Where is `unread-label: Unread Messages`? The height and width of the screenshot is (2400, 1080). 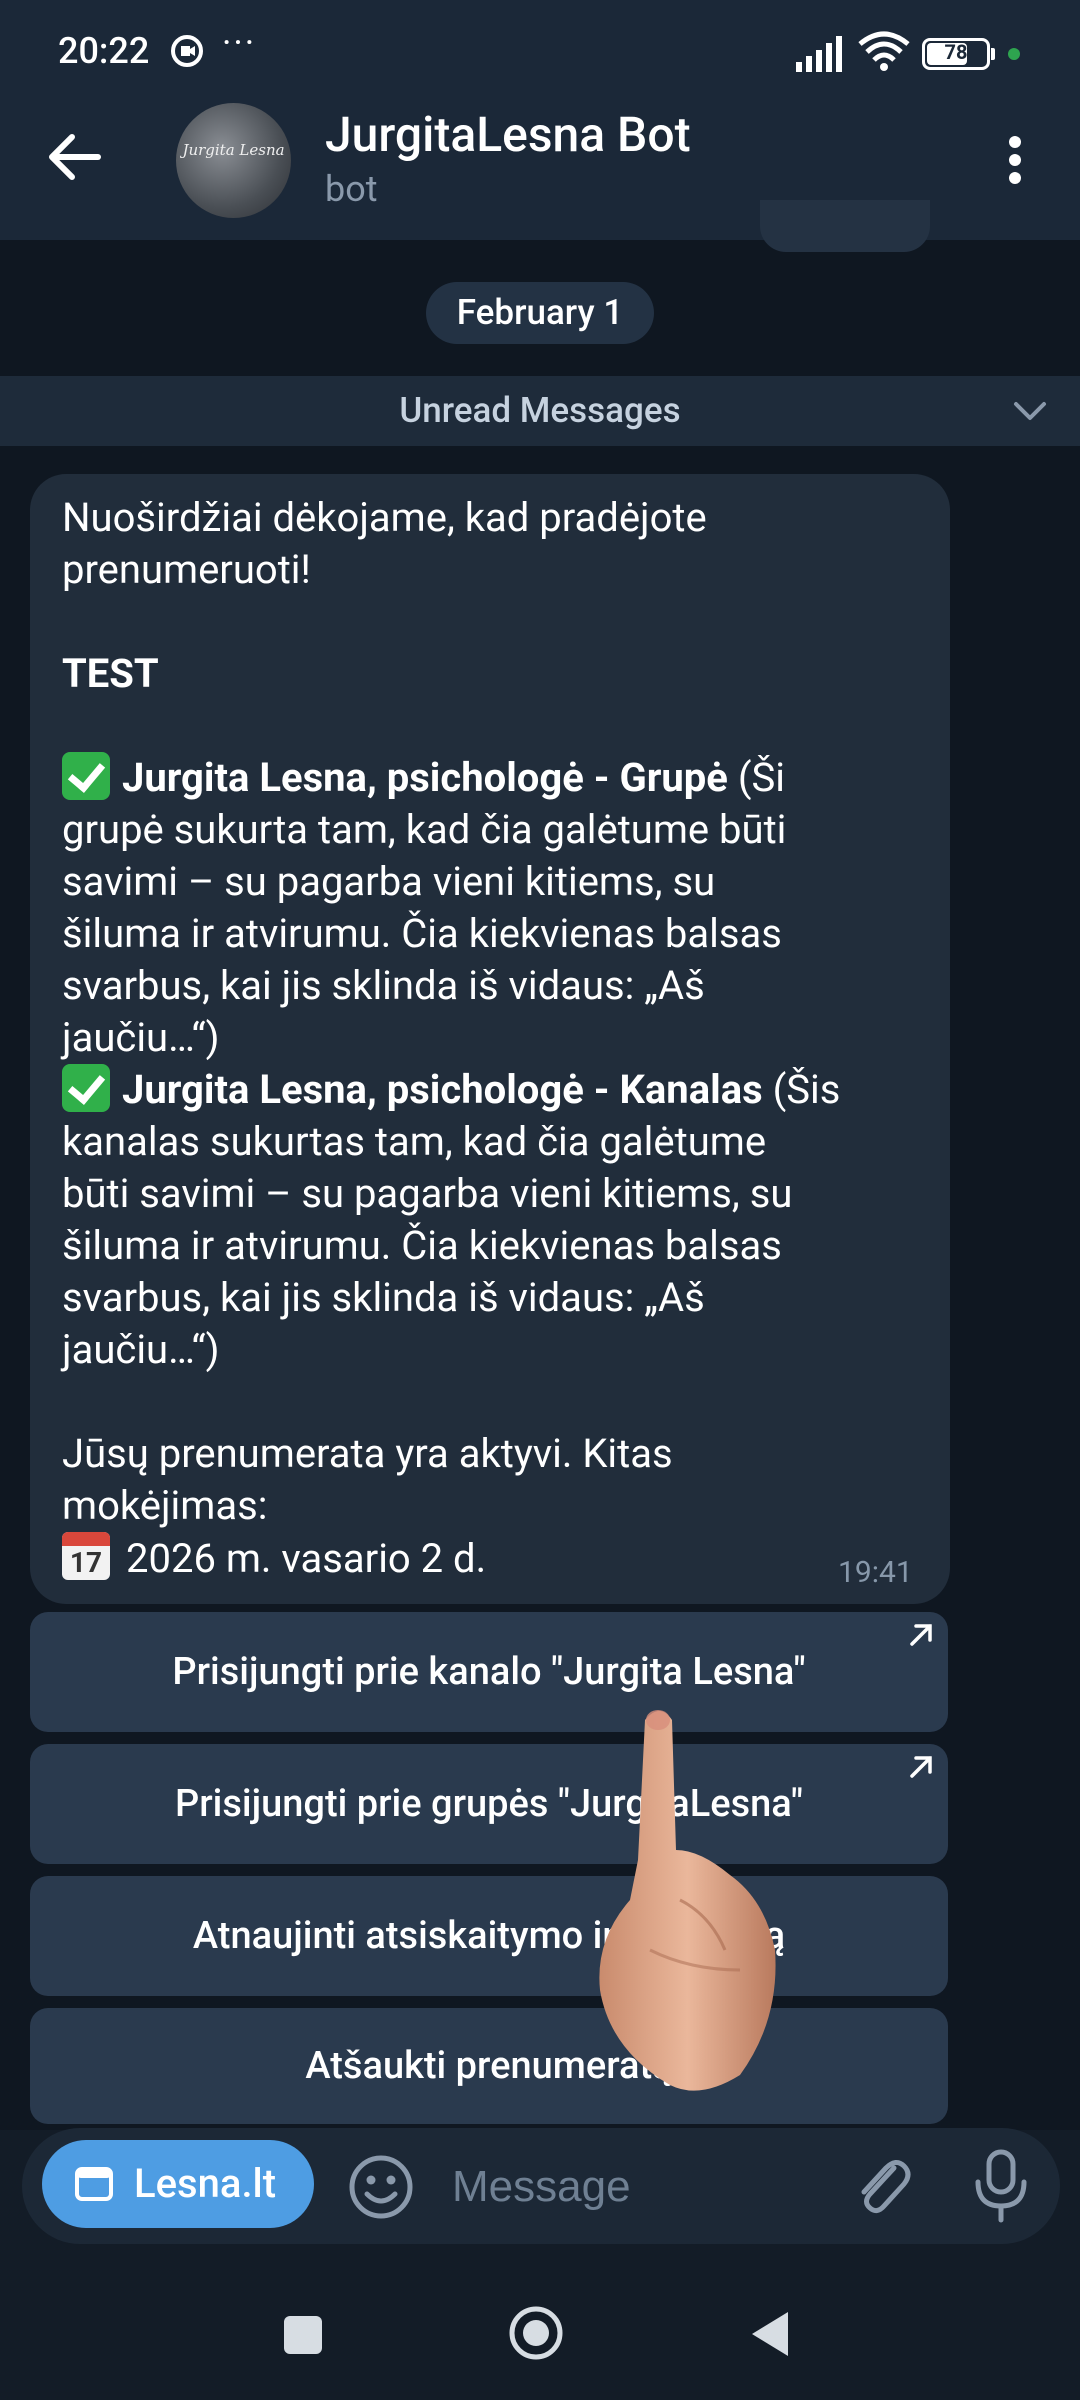 unread-label: Unread Messages is located at coordinates (540, 410).